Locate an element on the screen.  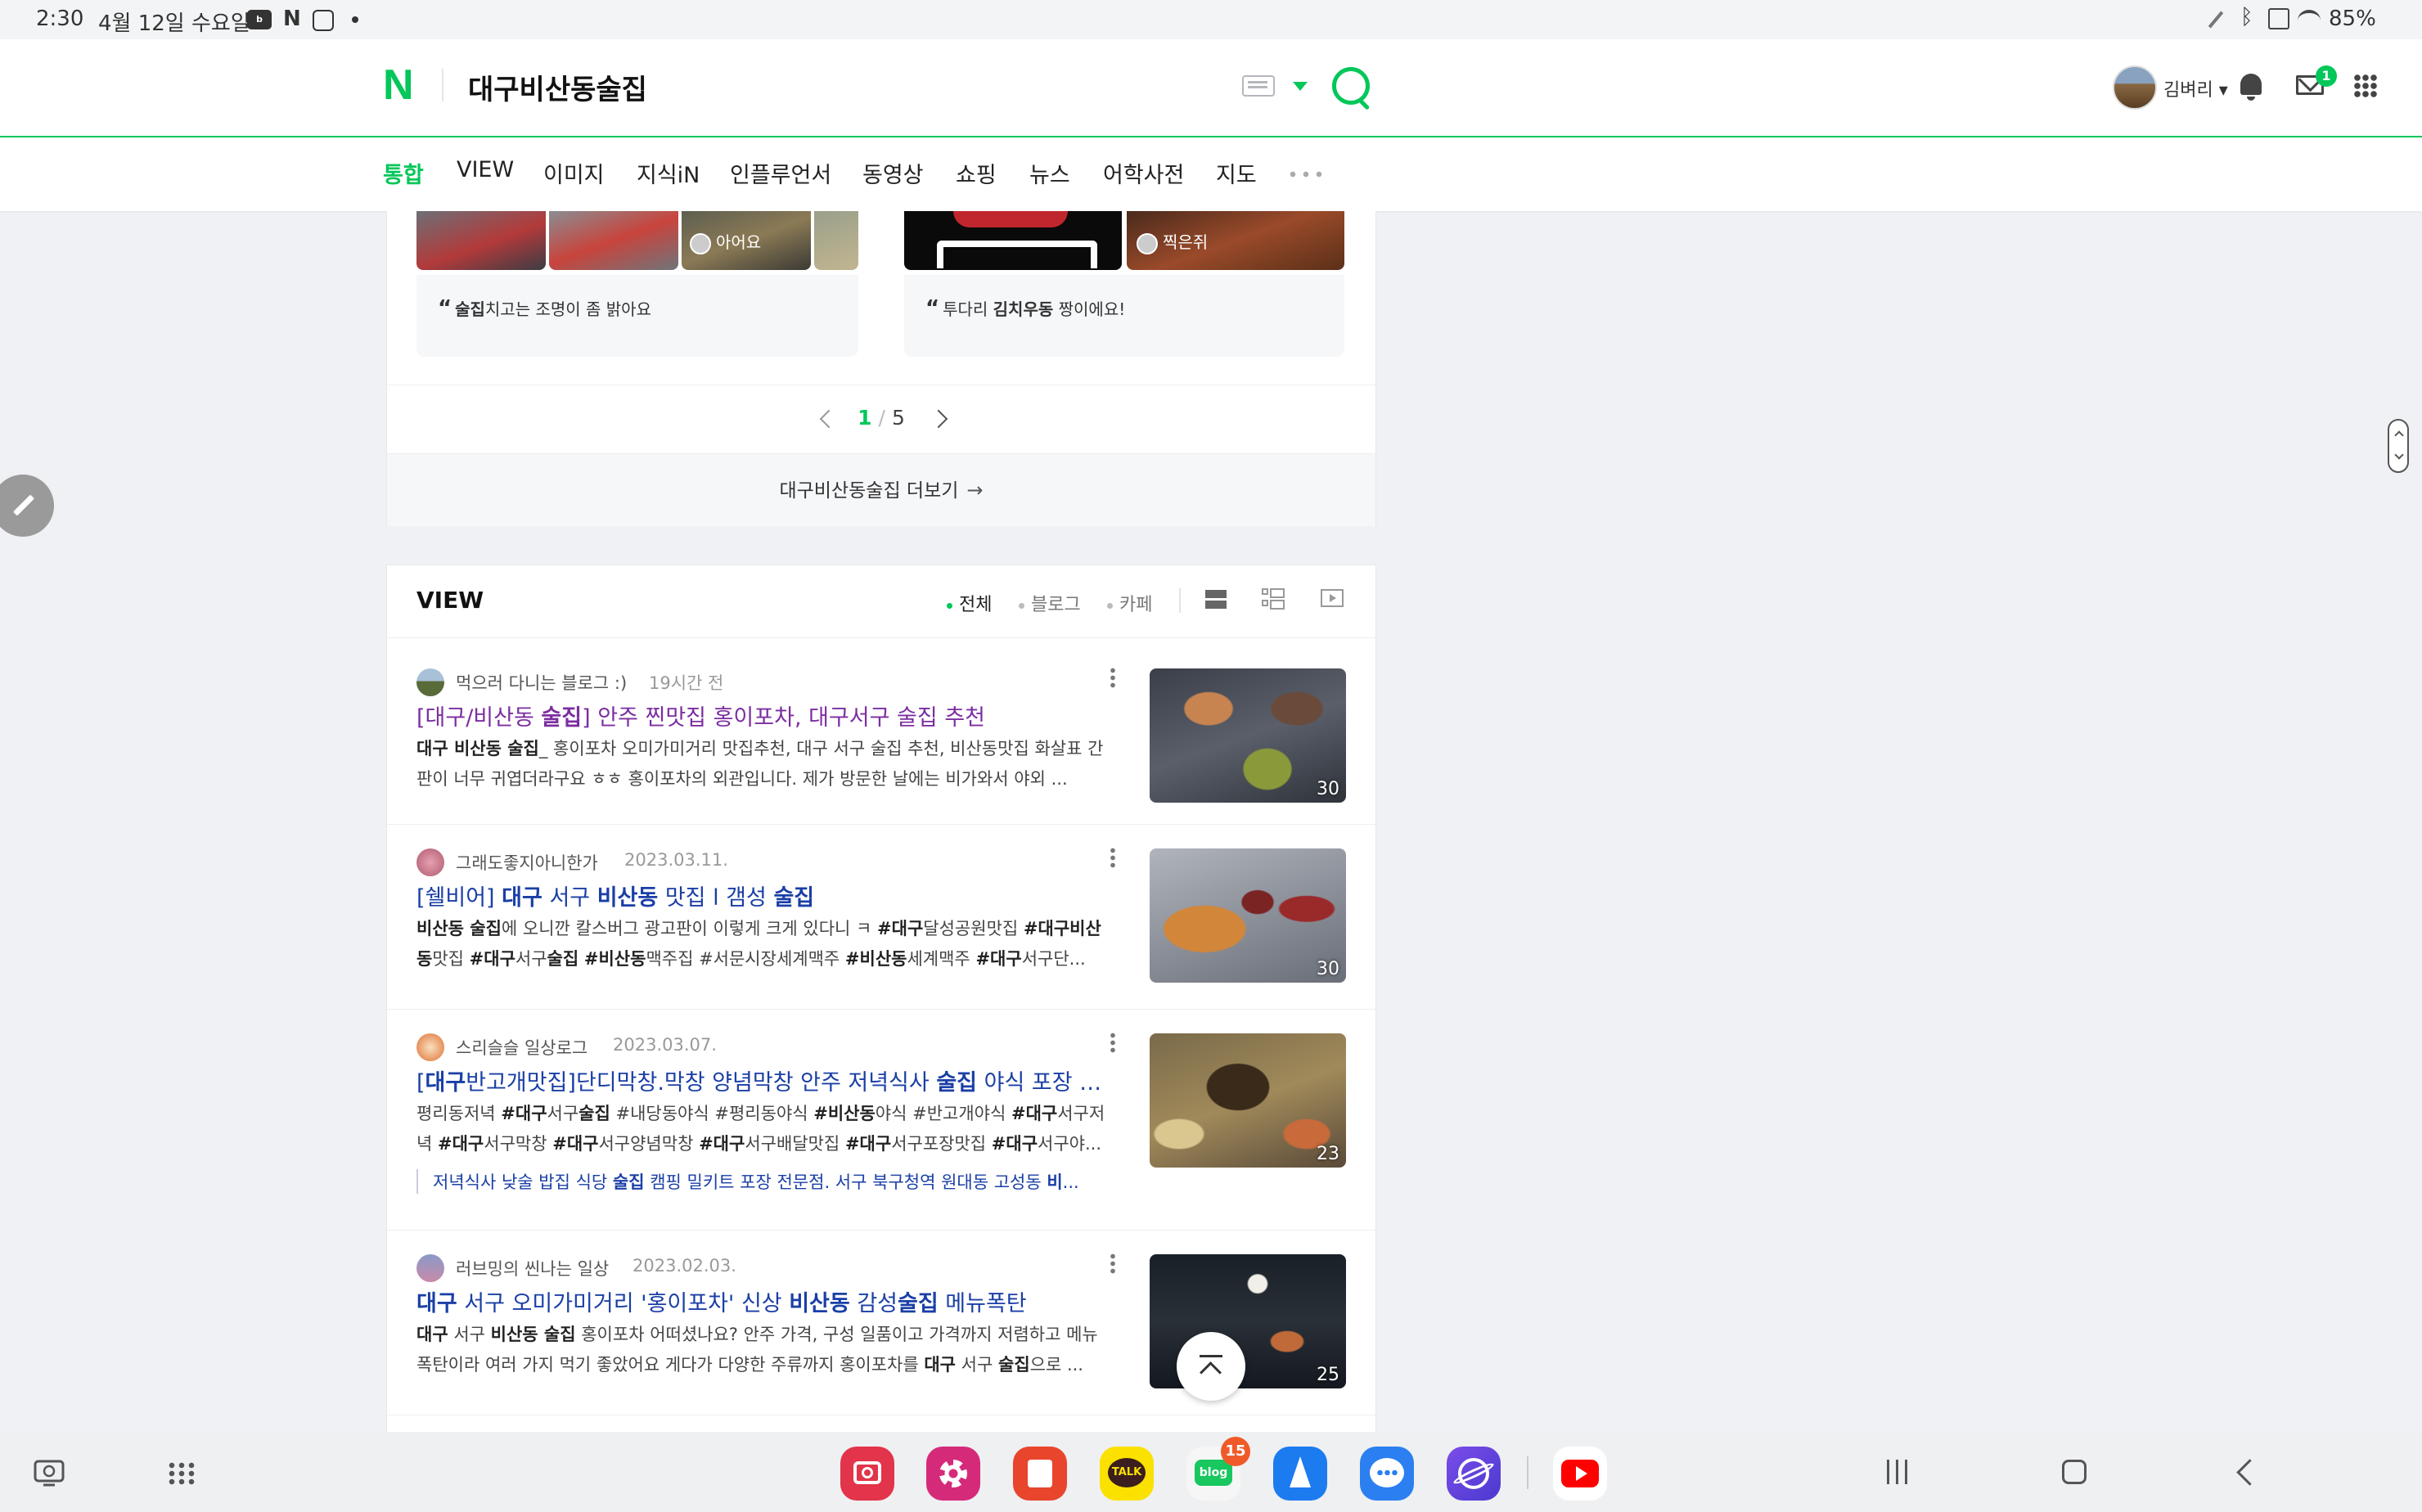
more-results-label: 대구비산동술집 더보기 is located at coordinates (869, 491).